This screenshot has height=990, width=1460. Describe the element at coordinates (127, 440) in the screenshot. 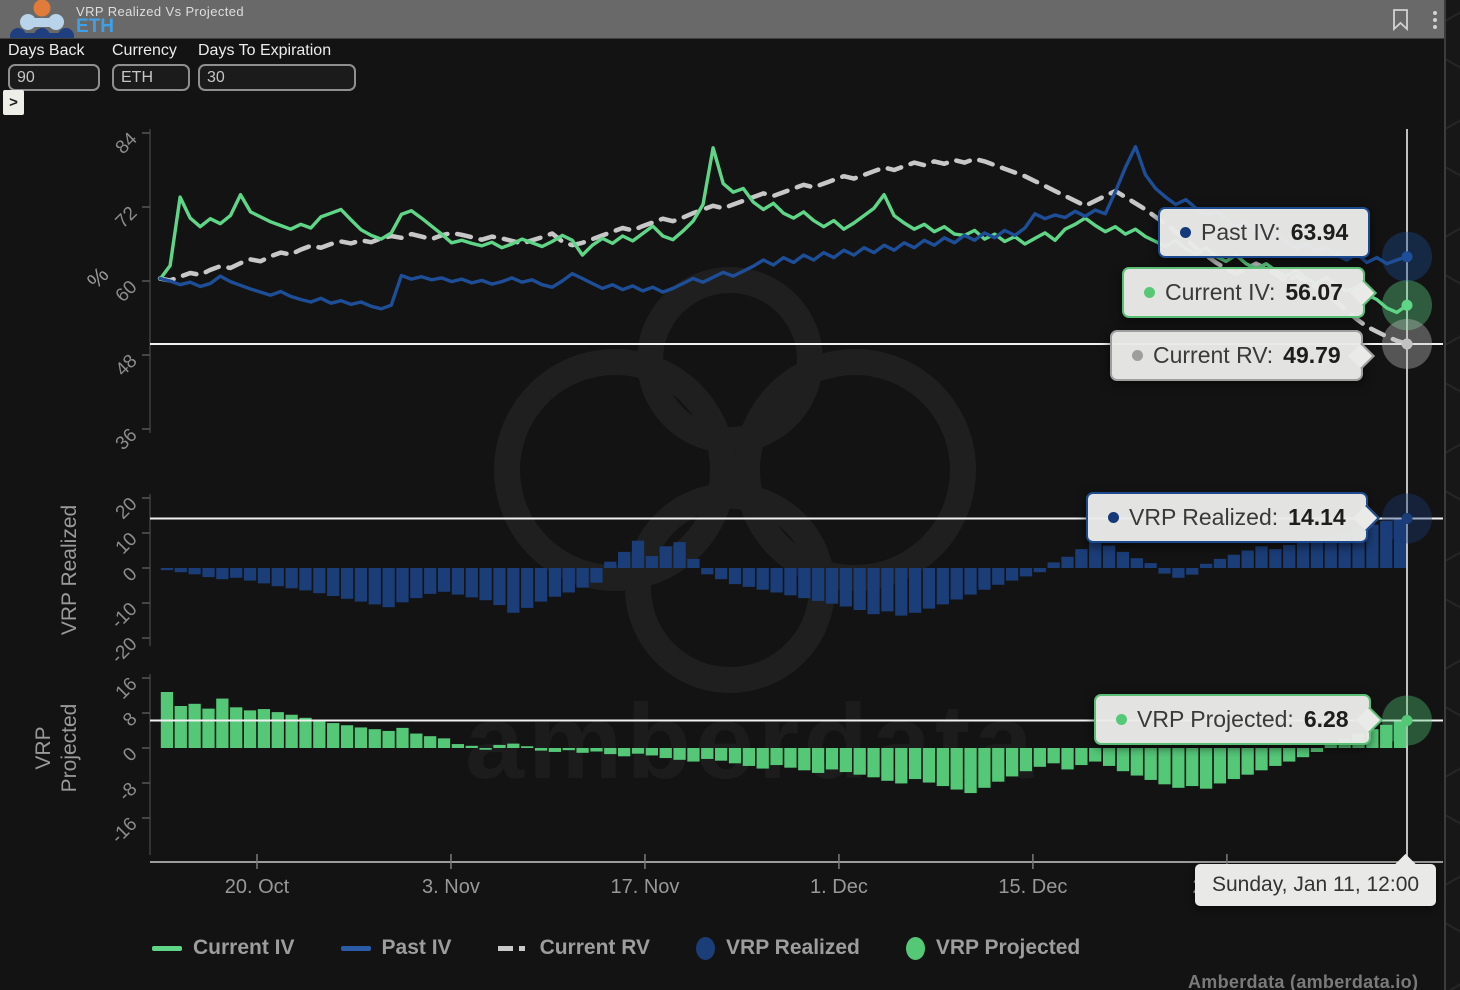

I see `y-axis-tick-label: 36` at that location.